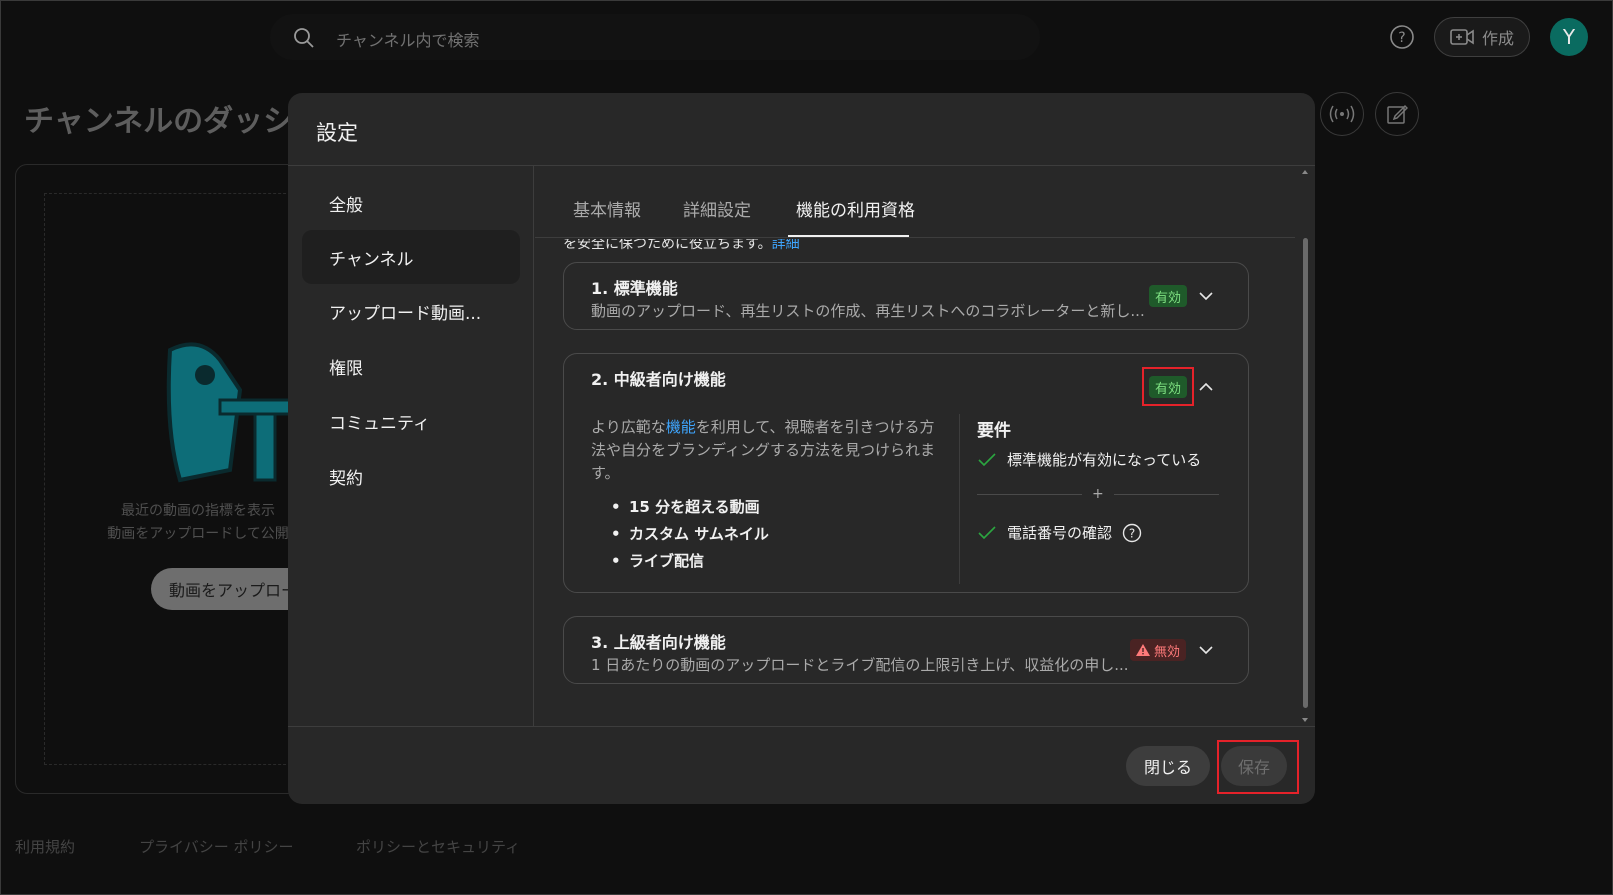  Describe the element at coordinates (1462, 37) in the screenshot. I see `add-video-icon` at that location.